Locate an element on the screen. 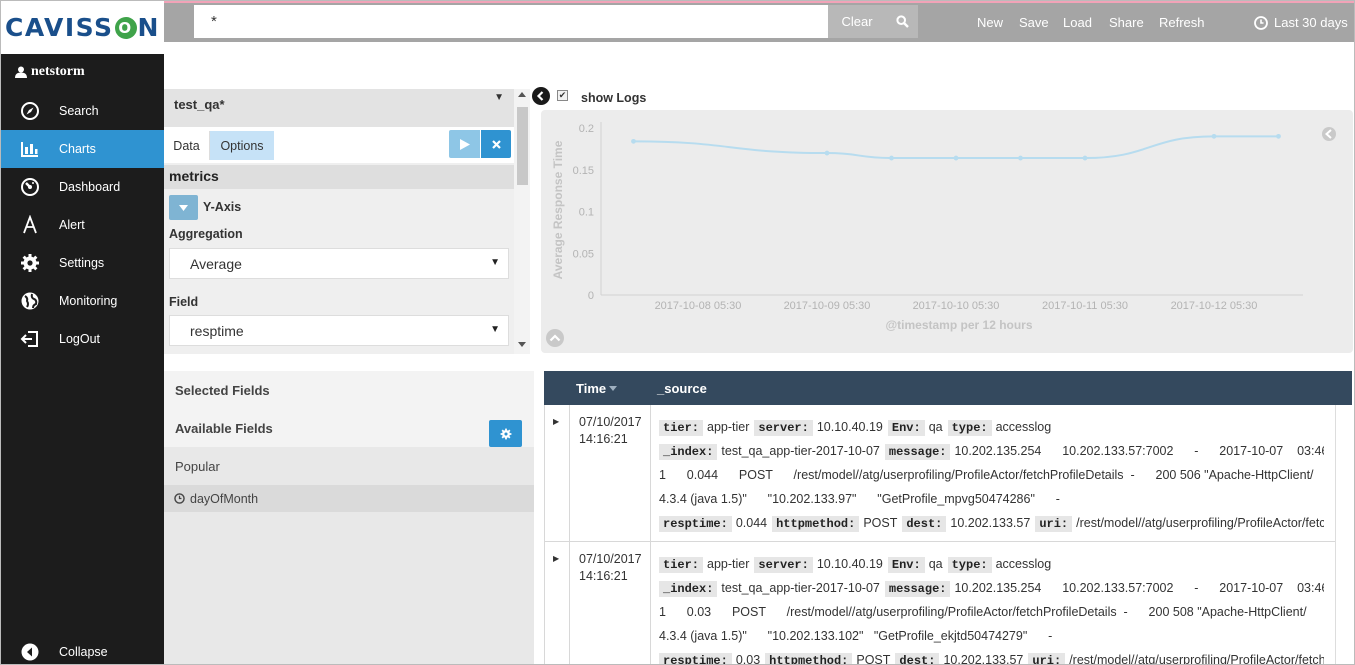  field-value: POST is located at coordinates (873, 659).